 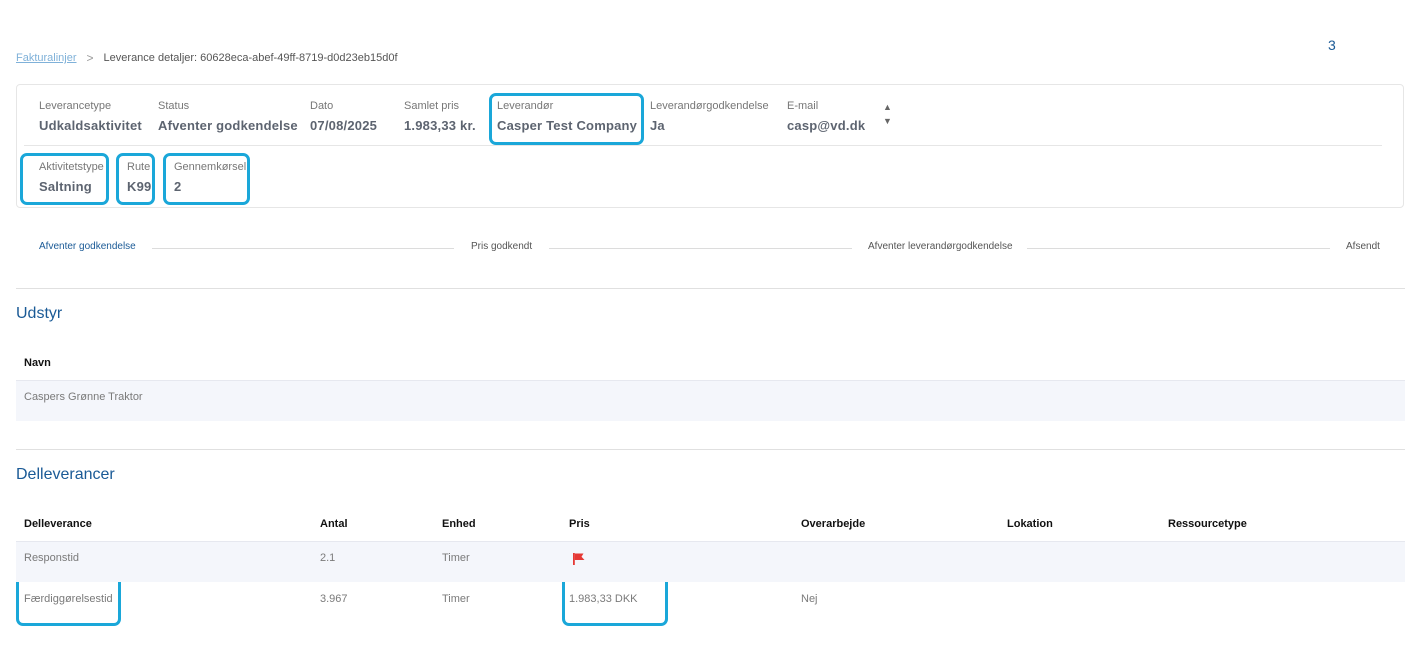 What do you see at coordinates (887, 107) in the screenshot?
I see `sort-up-icon: ▲` at bounding box center [887, 107].